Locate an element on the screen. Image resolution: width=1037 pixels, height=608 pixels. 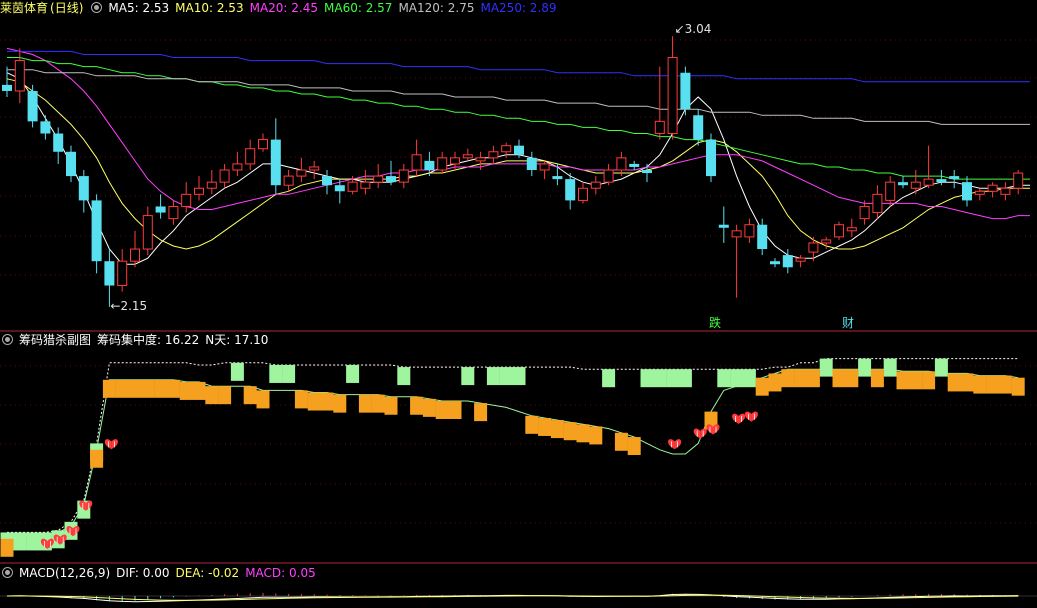
signal-marker-die: 跌 is located at coordinates (715, 323).